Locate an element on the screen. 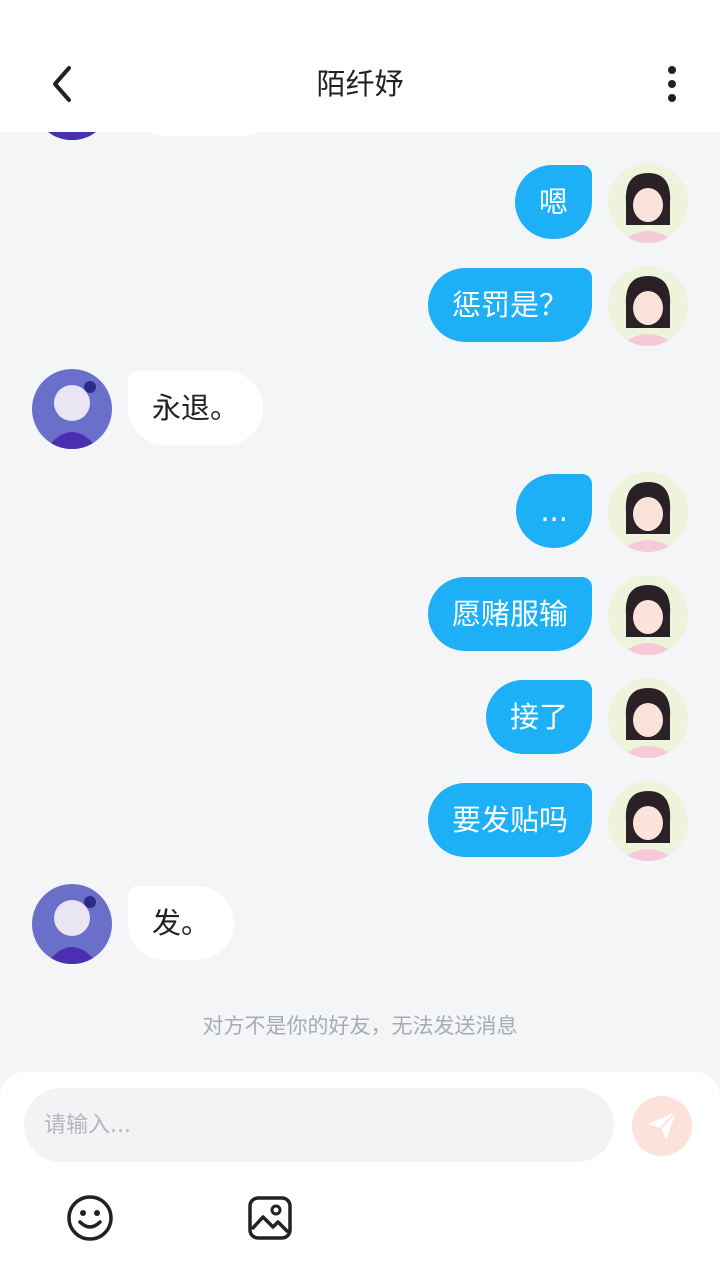 The width and height of the screenshot is (720, 1280). message-bubble: 永退。 is located at coordinates (196, 408).